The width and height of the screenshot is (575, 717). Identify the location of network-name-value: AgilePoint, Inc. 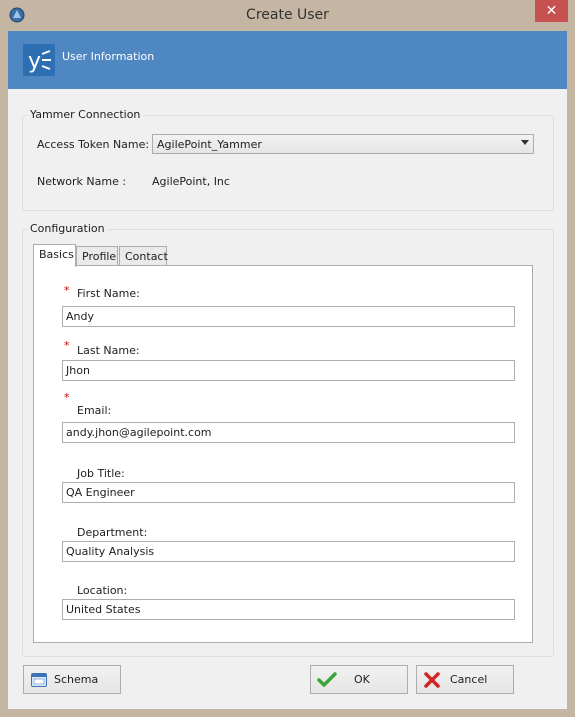
(191, 181).